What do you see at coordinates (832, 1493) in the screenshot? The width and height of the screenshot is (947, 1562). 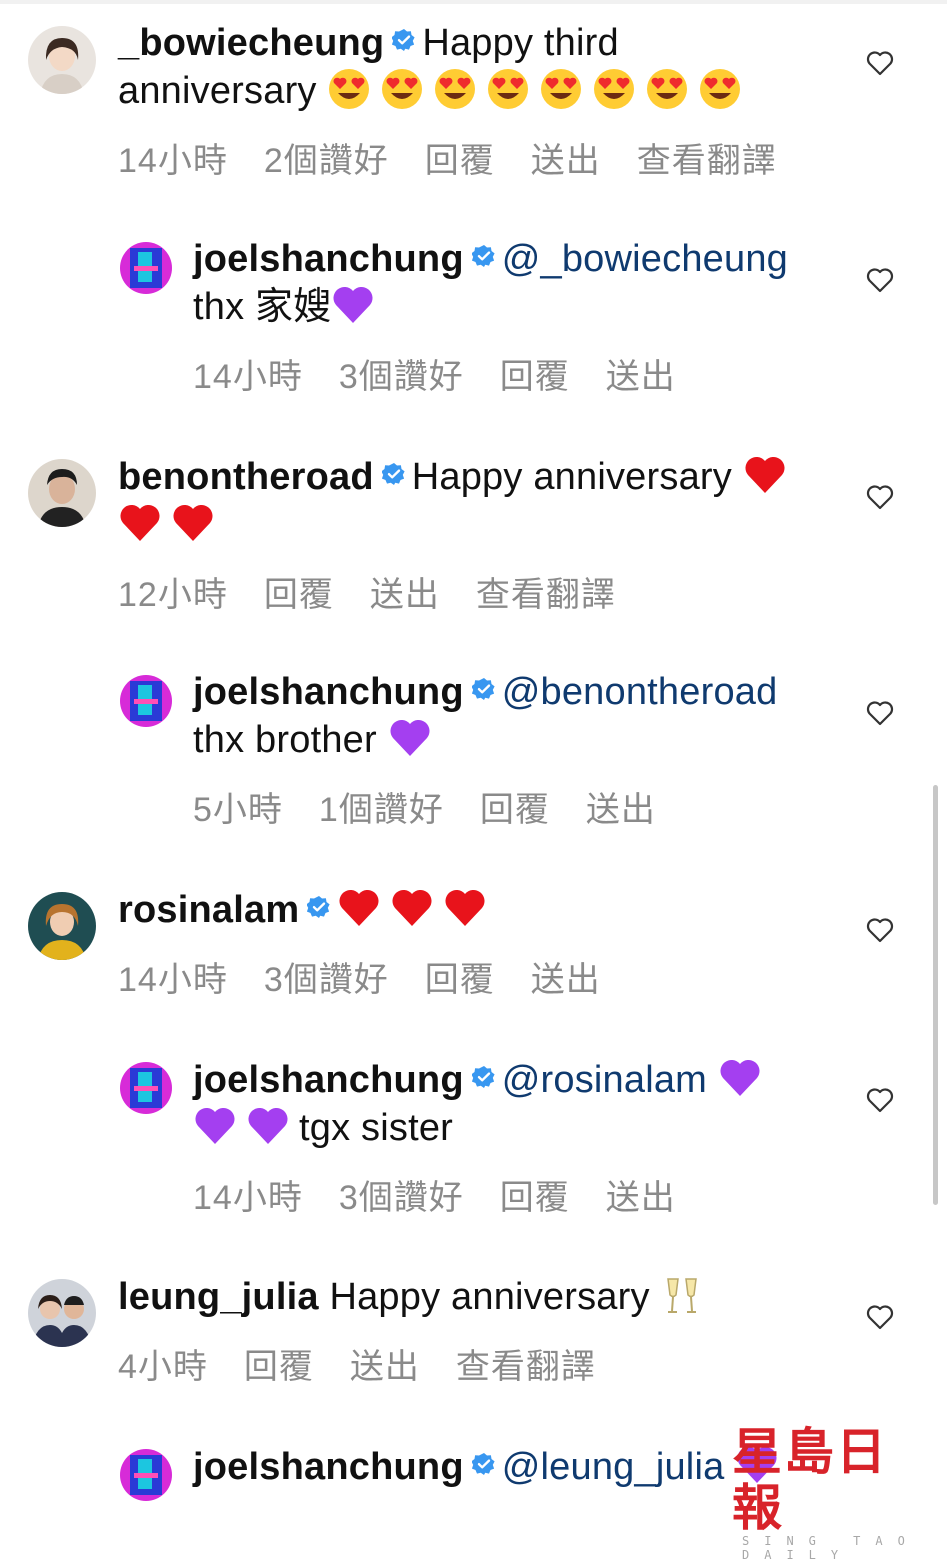 I see `watermark-logo: 星島日報 SING TAO DAILY` at bounding box center [832, 1493].